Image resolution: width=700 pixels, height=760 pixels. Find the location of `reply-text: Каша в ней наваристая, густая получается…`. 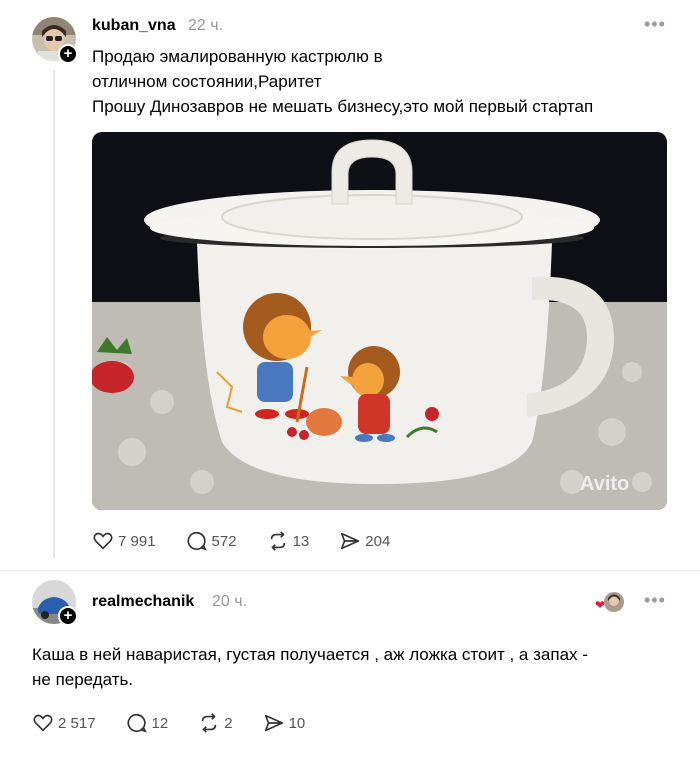

reply-text: Каша в ней наваристая, густая получается… is located at coordinates (310, 667).